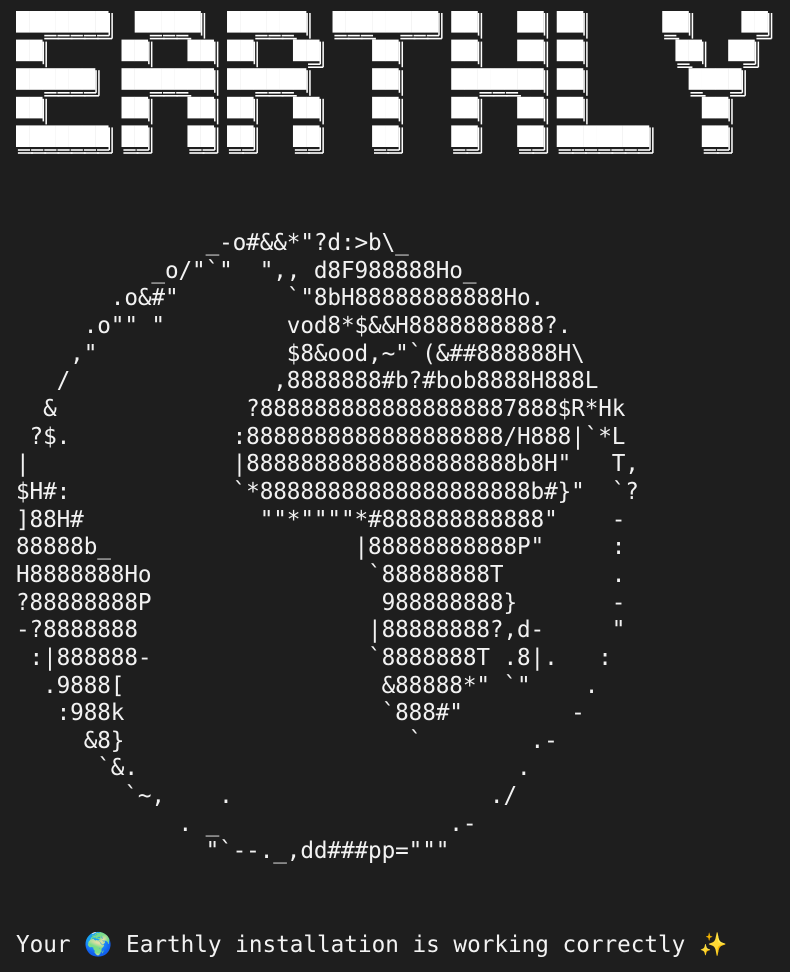 This screenshot has width=790, height=972. What do you see at coordinates (713, 945) in the screenshot?
I see `sparkles-icon: ✨` at bounding box center [713, 945].